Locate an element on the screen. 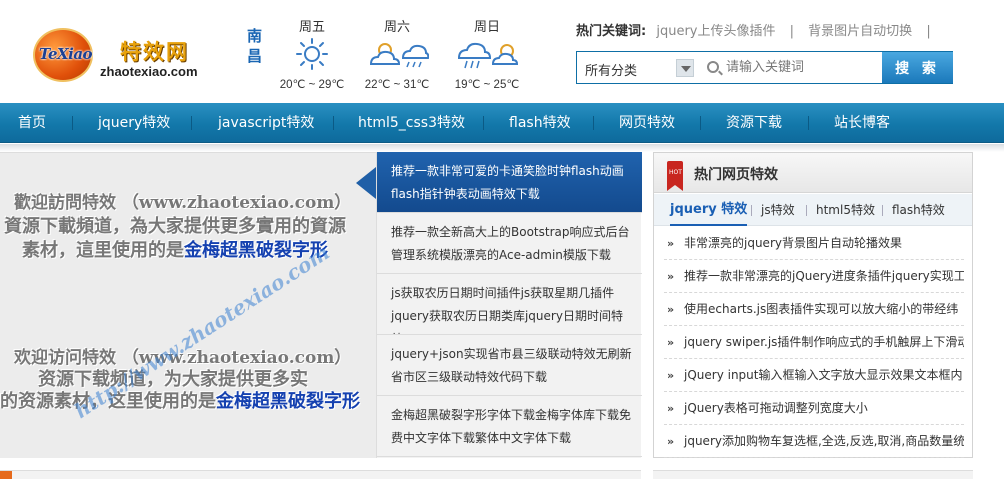 The image size is (1004, 479). weather-temp: 20℃ ~ 29℃ is located at coordinates (312, 85).